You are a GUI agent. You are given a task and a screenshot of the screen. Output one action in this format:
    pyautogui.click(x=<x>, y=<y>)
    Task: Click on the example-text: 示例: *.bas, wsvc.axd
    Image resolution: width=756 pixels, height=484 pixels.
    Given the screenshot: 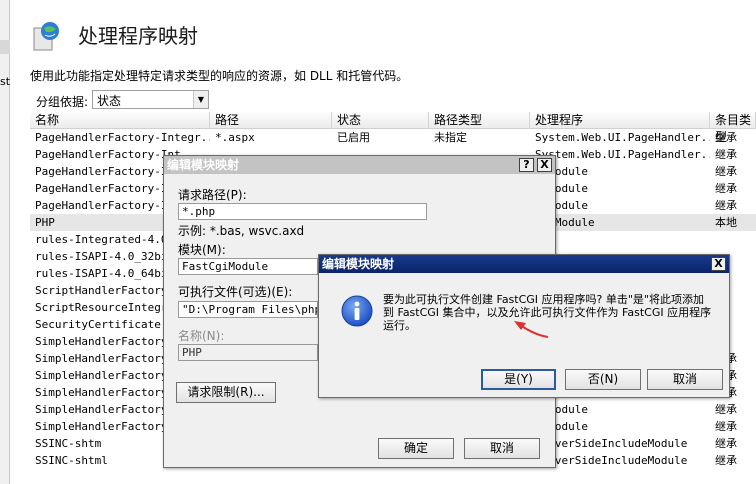 What is the action you would take?
    pyautogui.click(x=241, y=231)
    